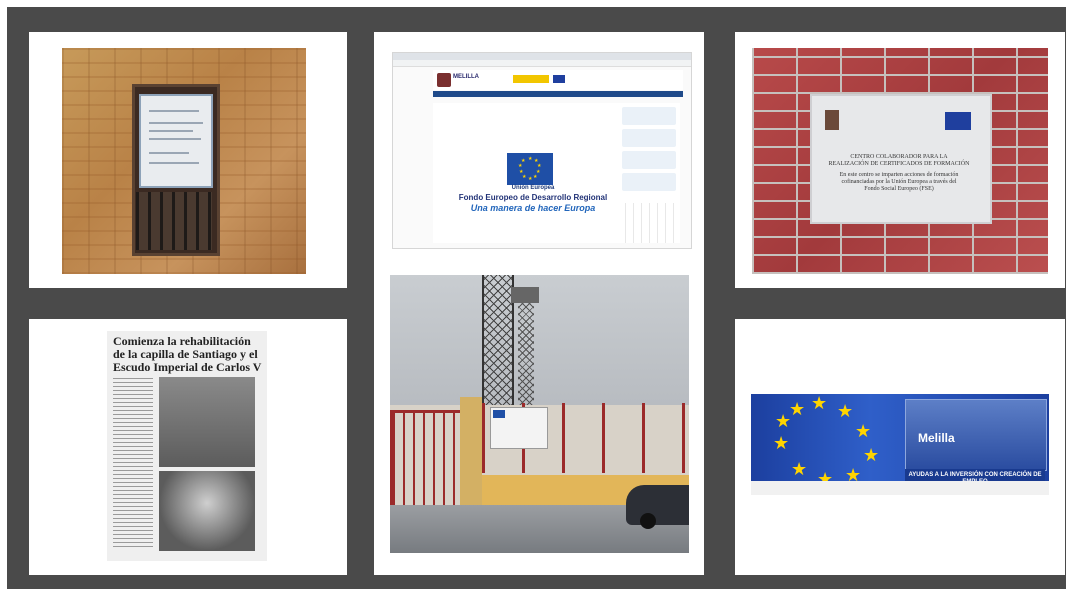 The image size is (1075, 594). Describe the element at coordinates (428, 460) in the screenshot. I see `red-gate` at that location.